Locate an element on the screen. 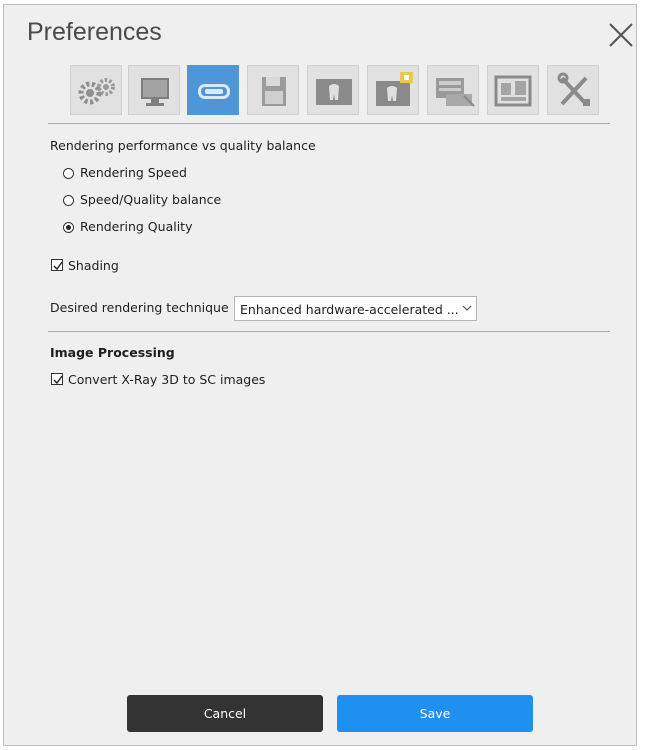 The image size is (646, 750). network-card-icon is located at coordinates (455, 92).